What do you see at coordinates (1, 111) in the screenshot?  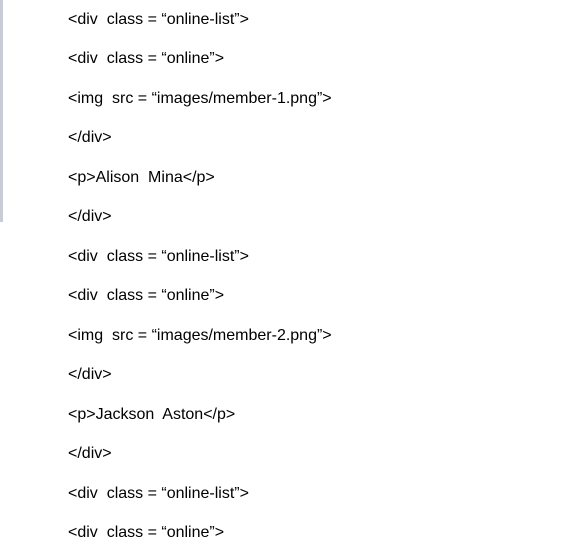 I see `page-left-edge` at bounding box center [1, 111].